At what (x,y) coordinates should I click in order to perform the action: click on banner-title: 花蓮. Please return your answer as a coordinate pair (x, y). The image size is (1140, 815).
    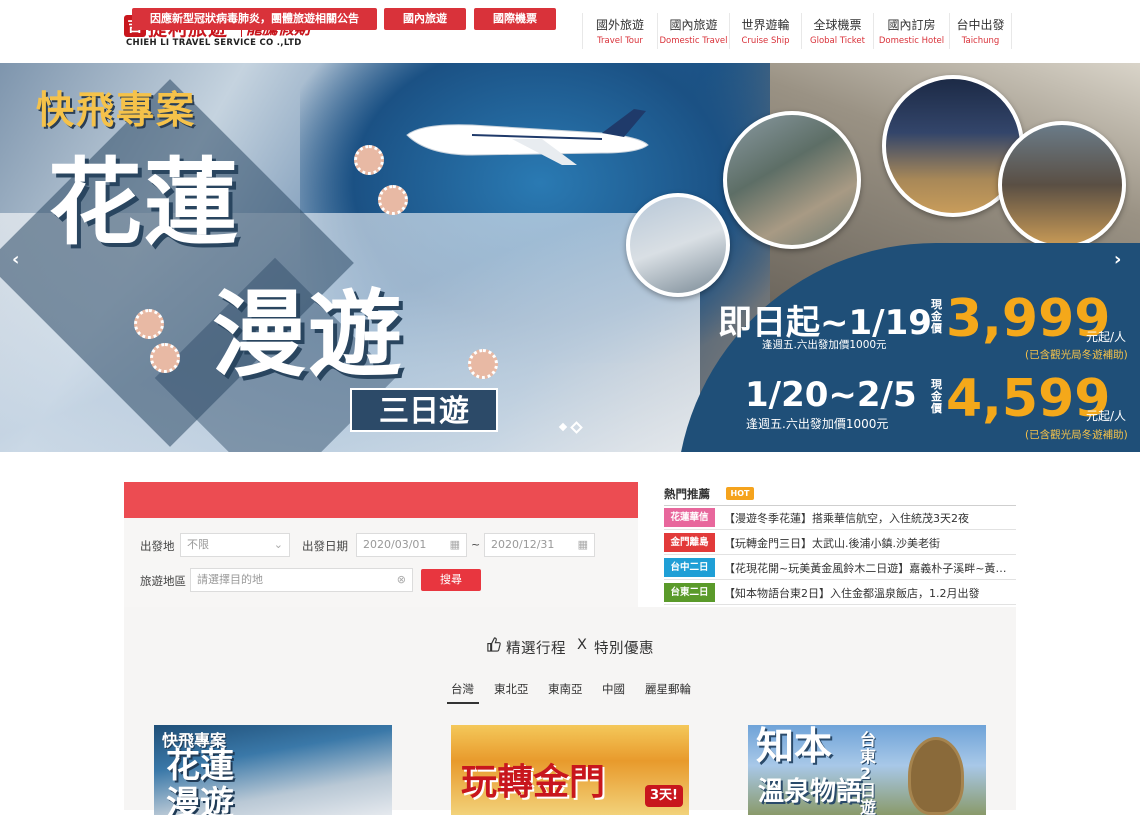
    Looking at the image, I should click on (144, 203).